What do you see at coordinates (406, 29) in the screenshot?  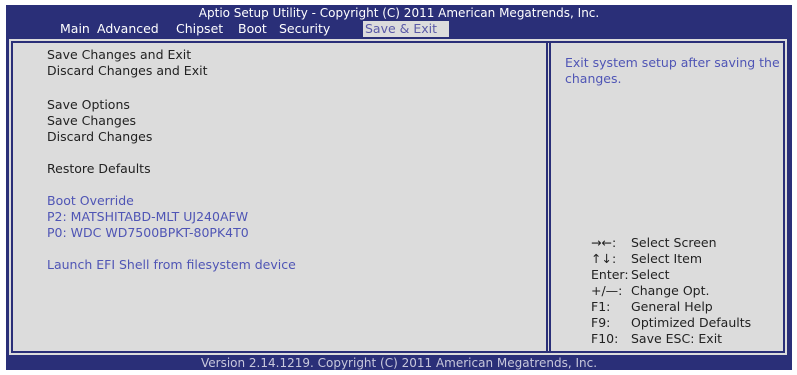 I see `tab-save-exit: Save & Exit` at bounding box center [406, 29].